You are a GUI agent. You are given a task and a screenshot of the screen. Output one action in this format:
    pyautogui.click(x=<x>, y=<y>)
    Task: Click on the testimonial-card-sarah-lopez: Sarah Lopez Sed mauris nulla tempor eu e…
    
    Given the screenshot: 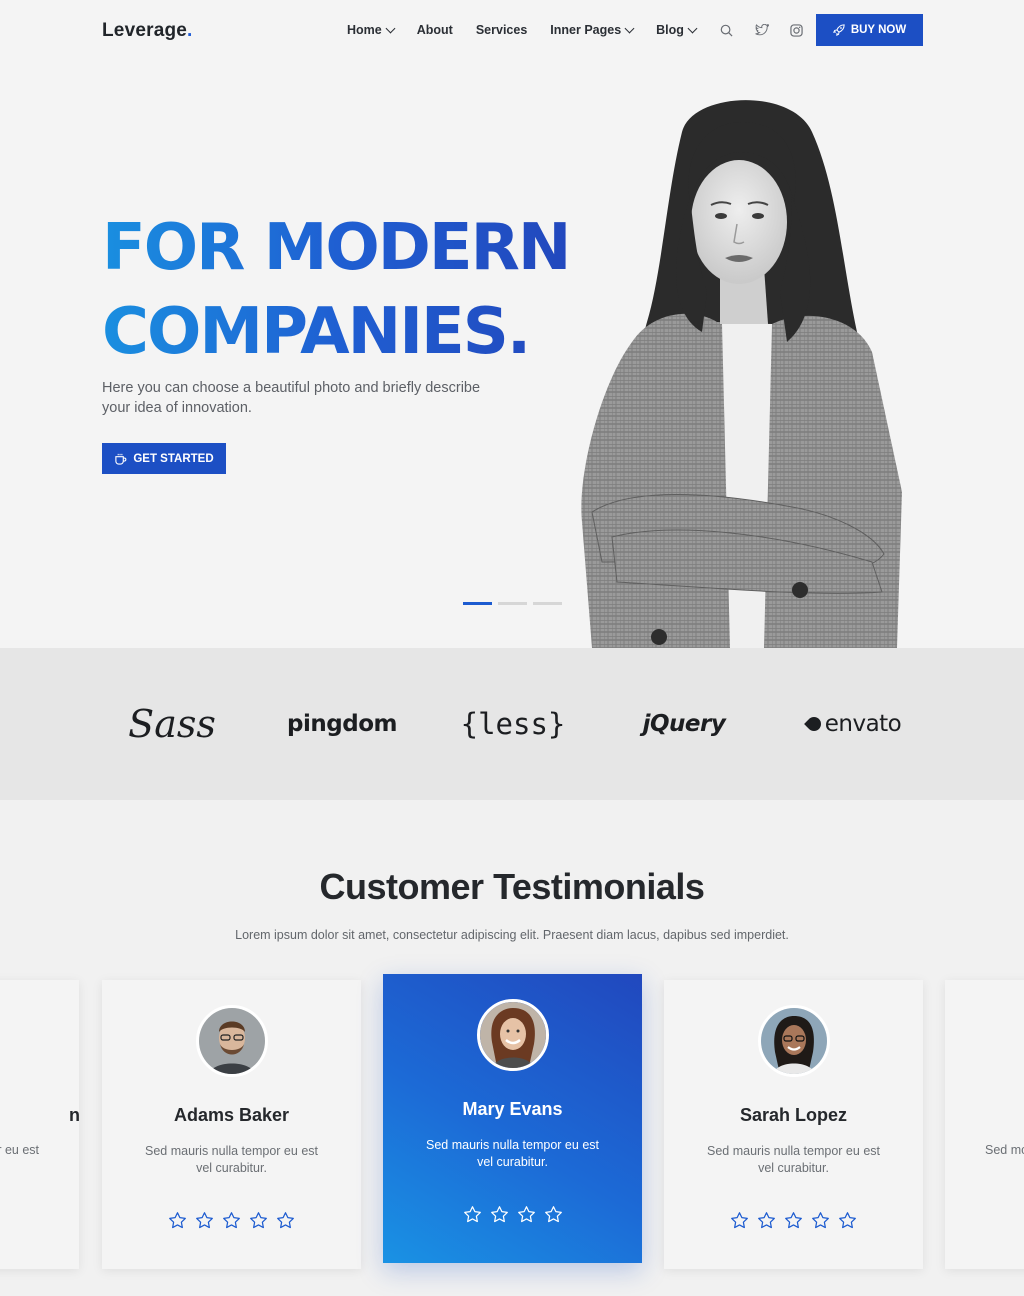 What is the action you would take?
    pyautogui.click(x=793, y=1124)
    